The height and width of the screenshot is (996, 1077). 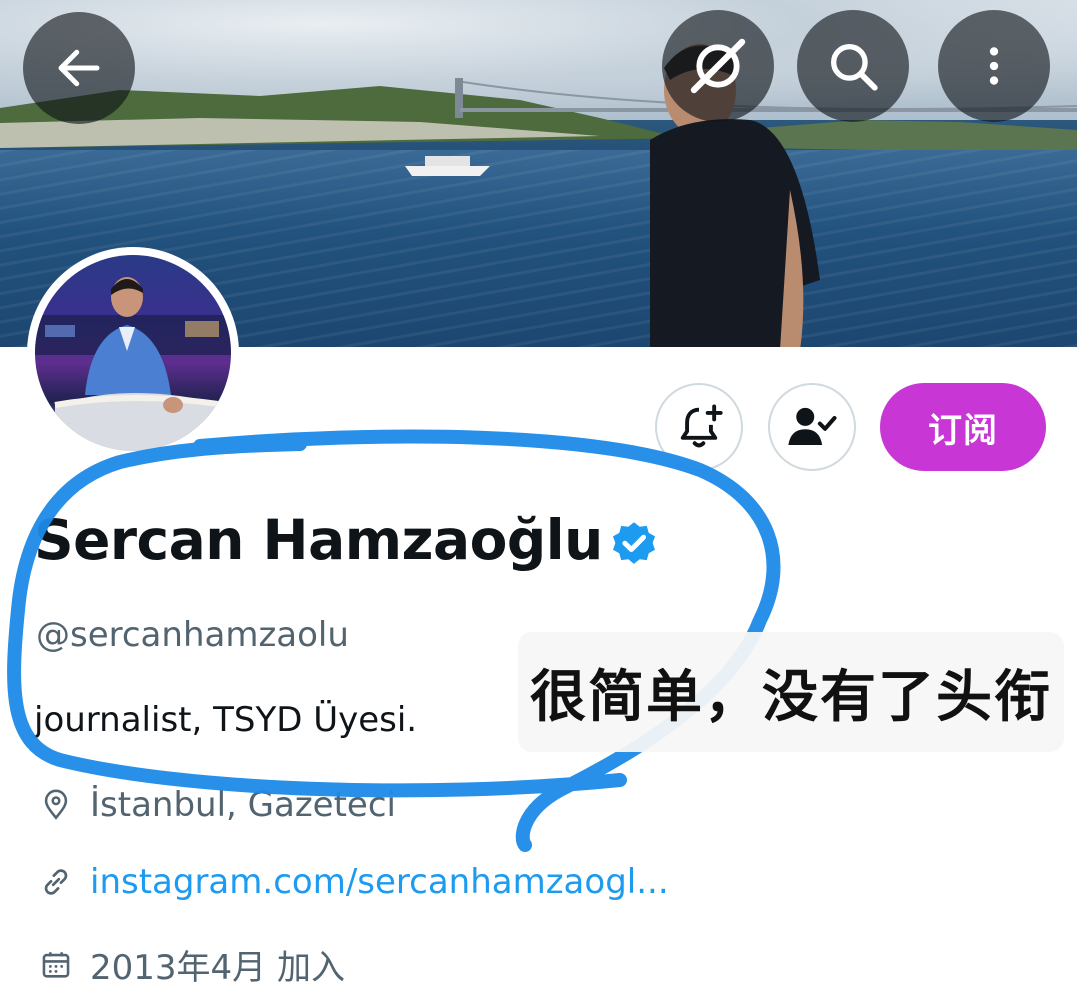 What do you see at coordinates (538, 116) in the screenshot?
I see `banner-shoreline` at bounding box center [538, 116].